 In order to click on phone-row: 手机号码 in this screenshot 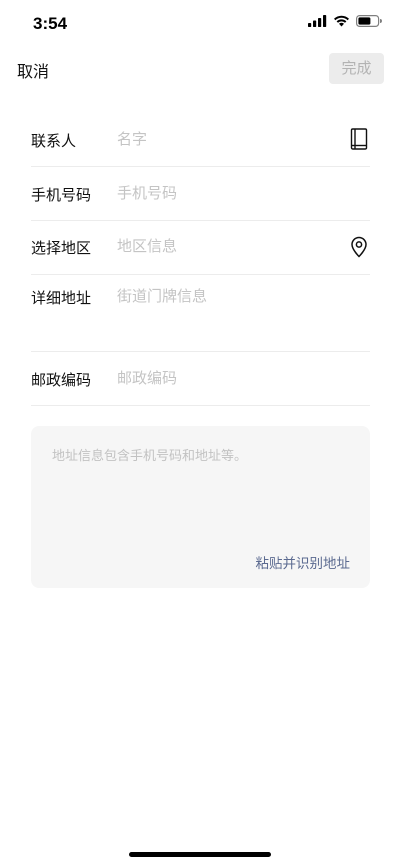, I will do `click(200, 194)`.